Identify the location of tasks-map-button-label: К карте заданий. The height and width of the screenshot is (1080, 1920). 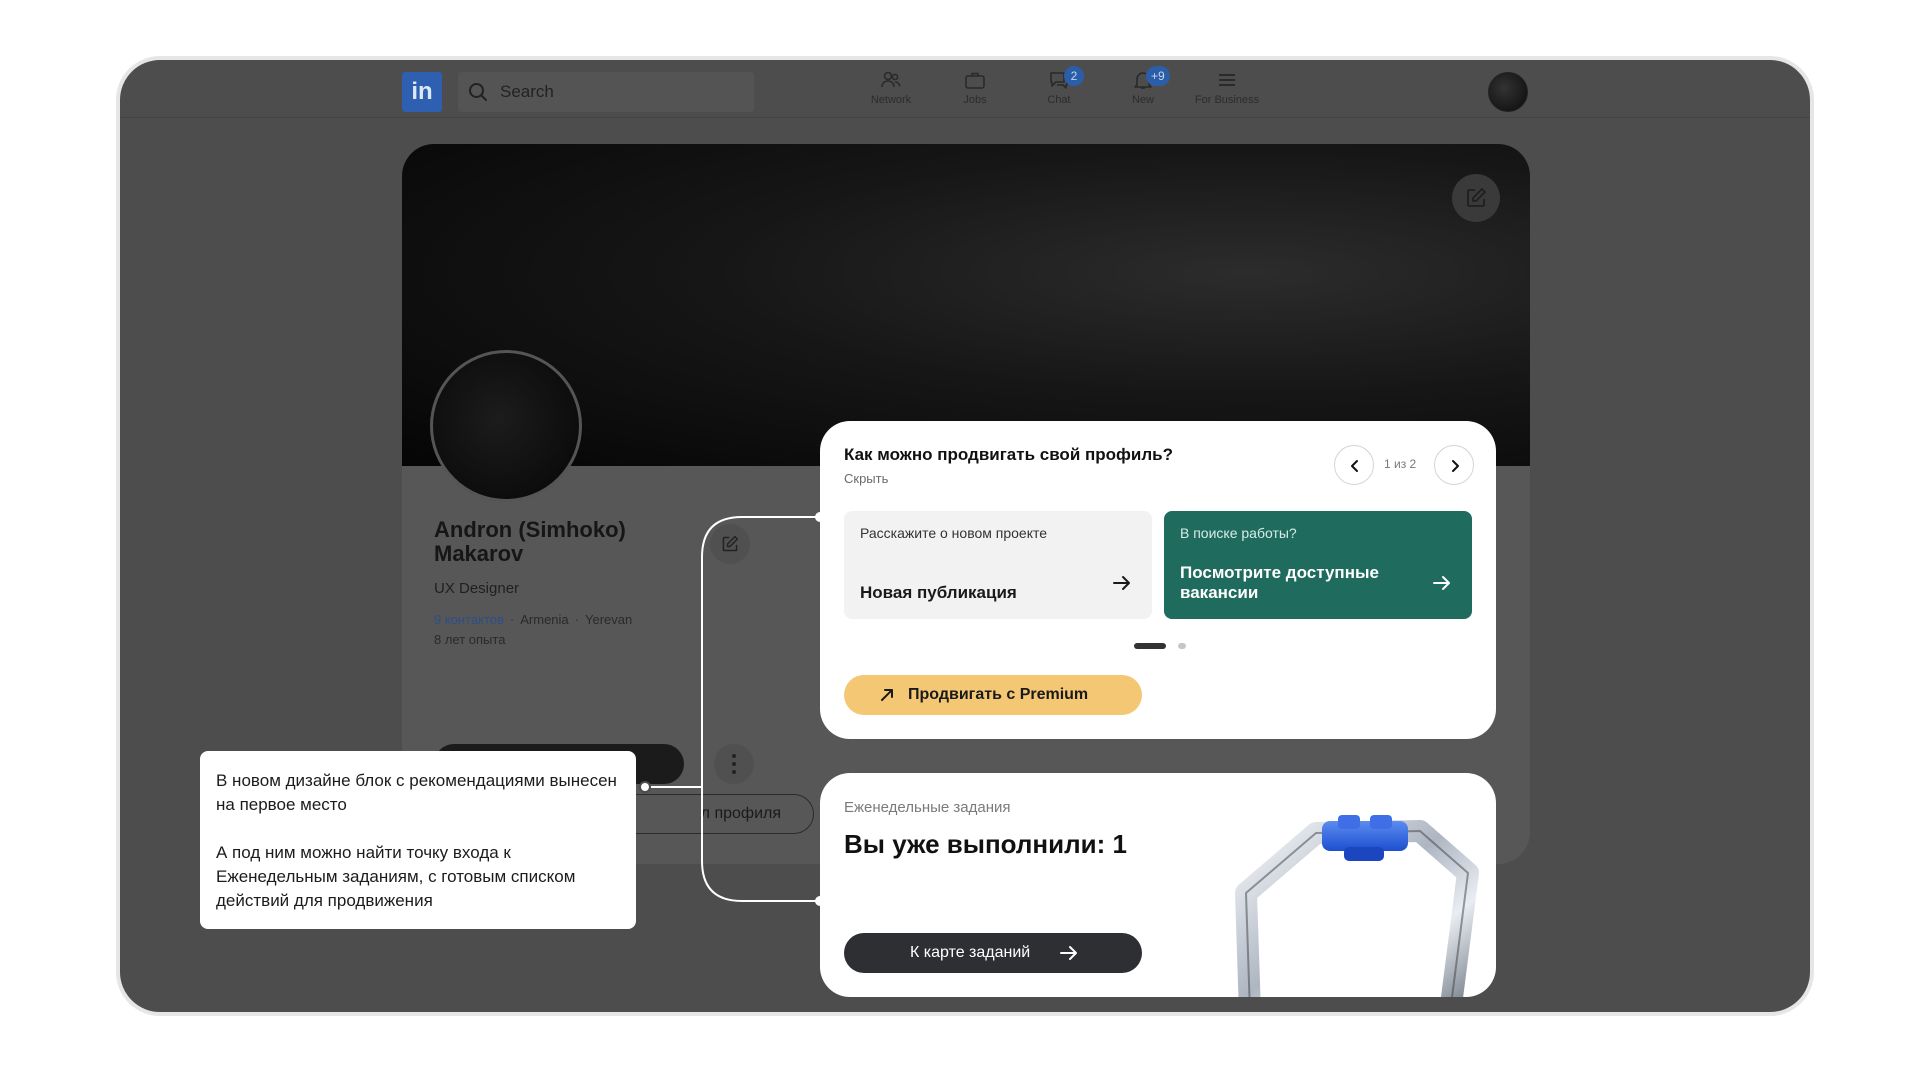
(970, 952).